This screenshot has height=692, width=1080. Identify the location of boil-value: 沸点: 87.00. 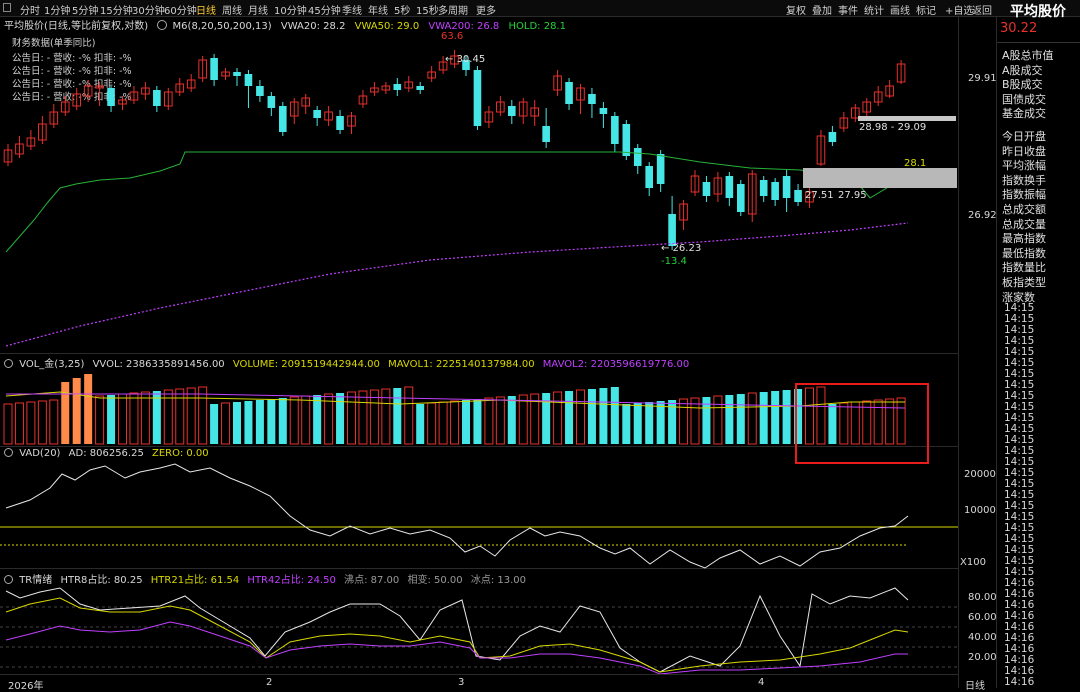
(372, 580).